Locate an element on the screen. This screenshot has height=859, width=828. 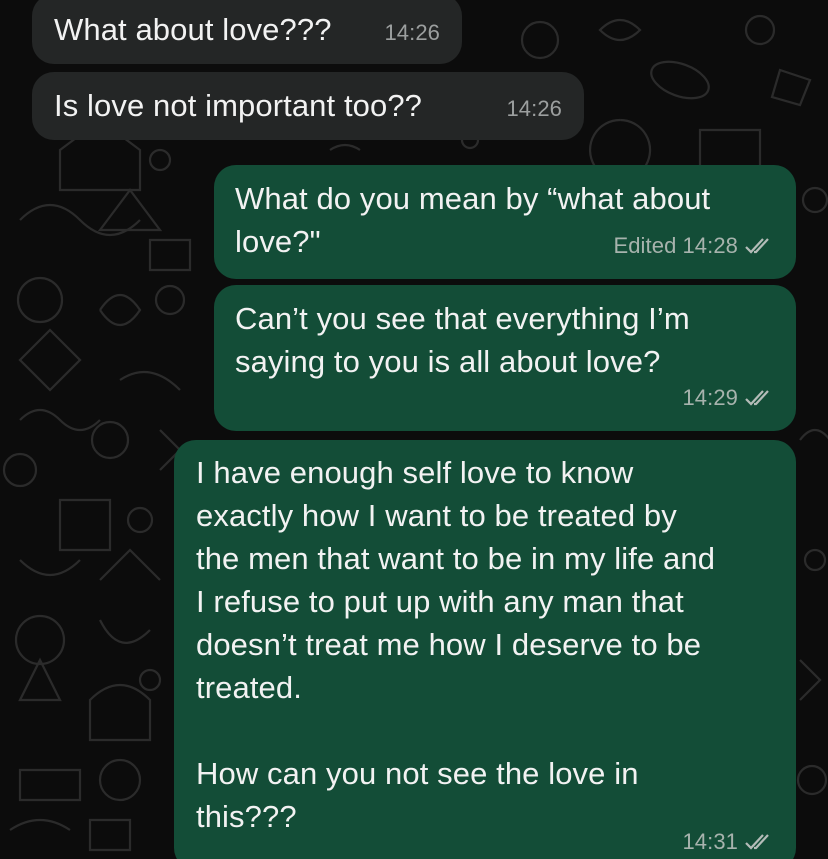
incoming-message: What about love??? 14:26 is located at coordinates (247, 32).